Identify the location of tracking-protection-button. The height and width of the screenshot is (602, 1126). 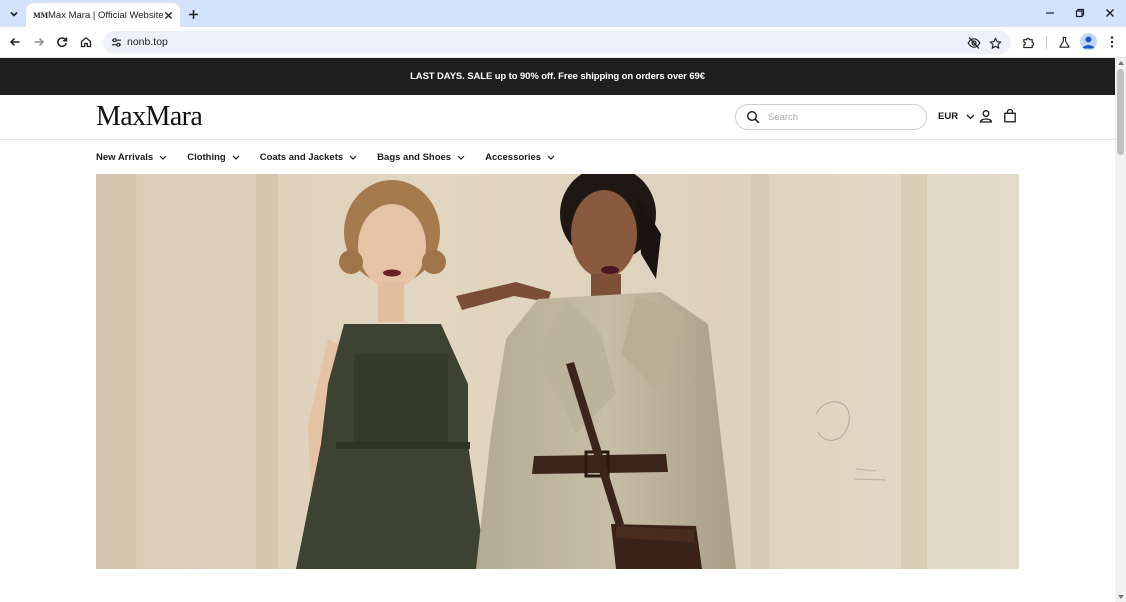
(974, 43).